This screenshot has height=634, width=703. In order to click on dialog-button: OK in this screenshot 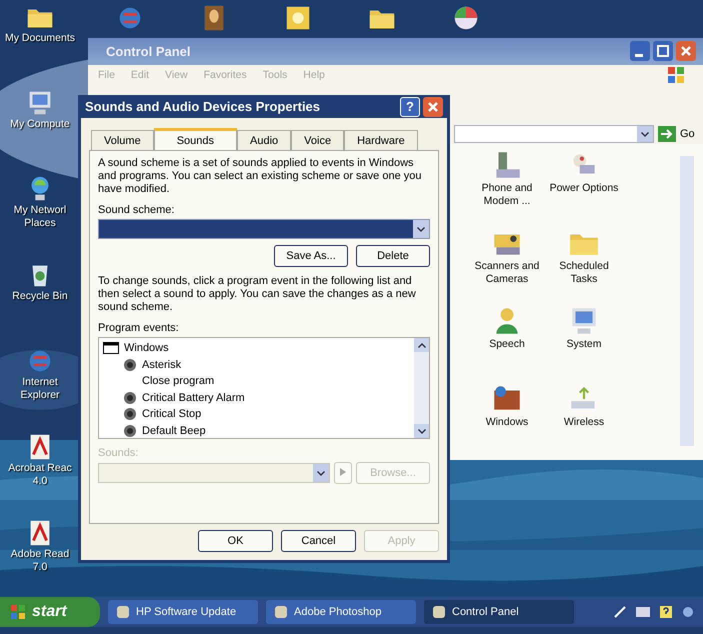, I will do `click(235, 541)`.